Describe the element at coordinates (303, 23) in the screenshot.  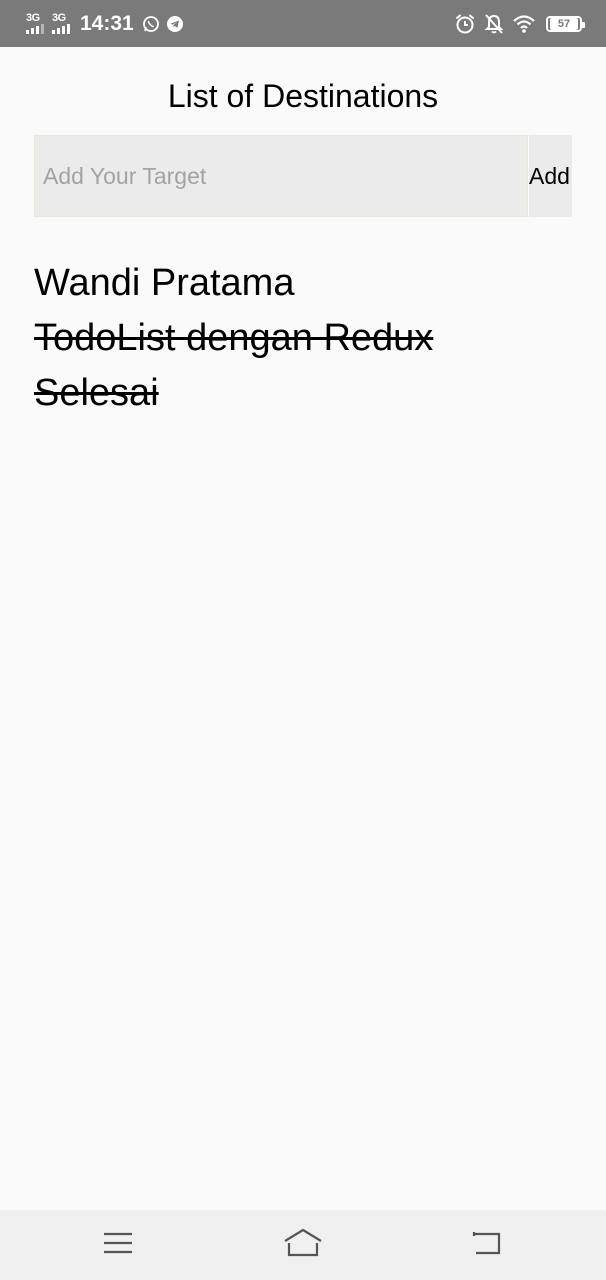
I see `status-bar: 3G 3G 14:31 57` at that location.